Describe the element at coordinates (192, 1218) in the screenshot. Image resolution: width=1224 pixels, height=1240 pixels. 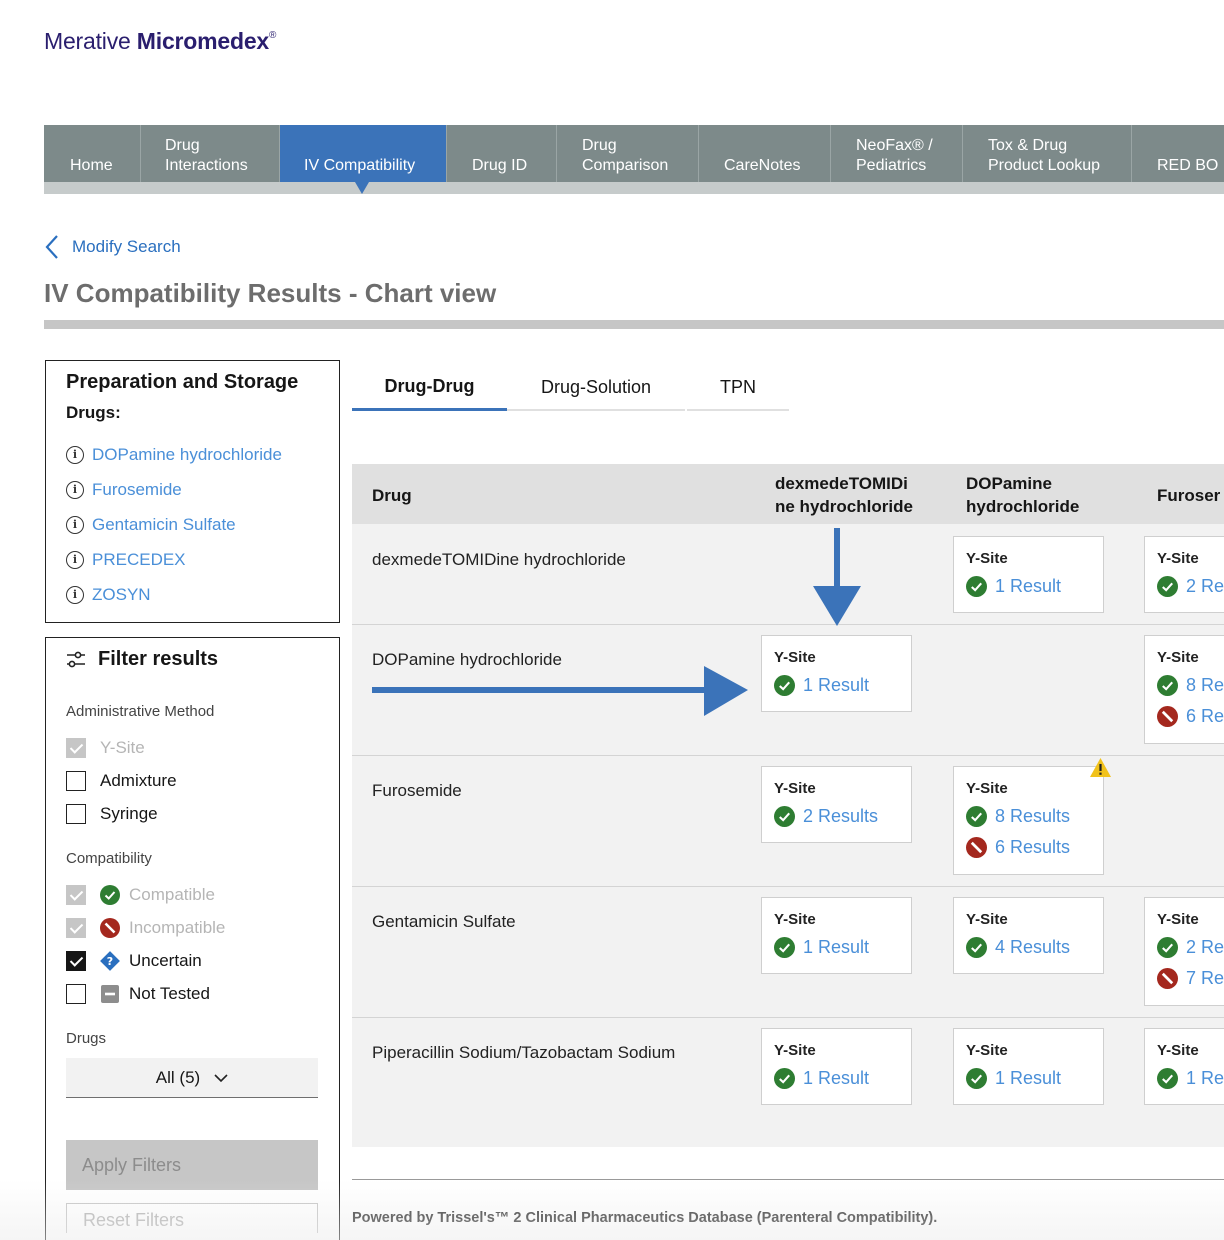
I see `reset-filters-button: Reset Filters` at that location.